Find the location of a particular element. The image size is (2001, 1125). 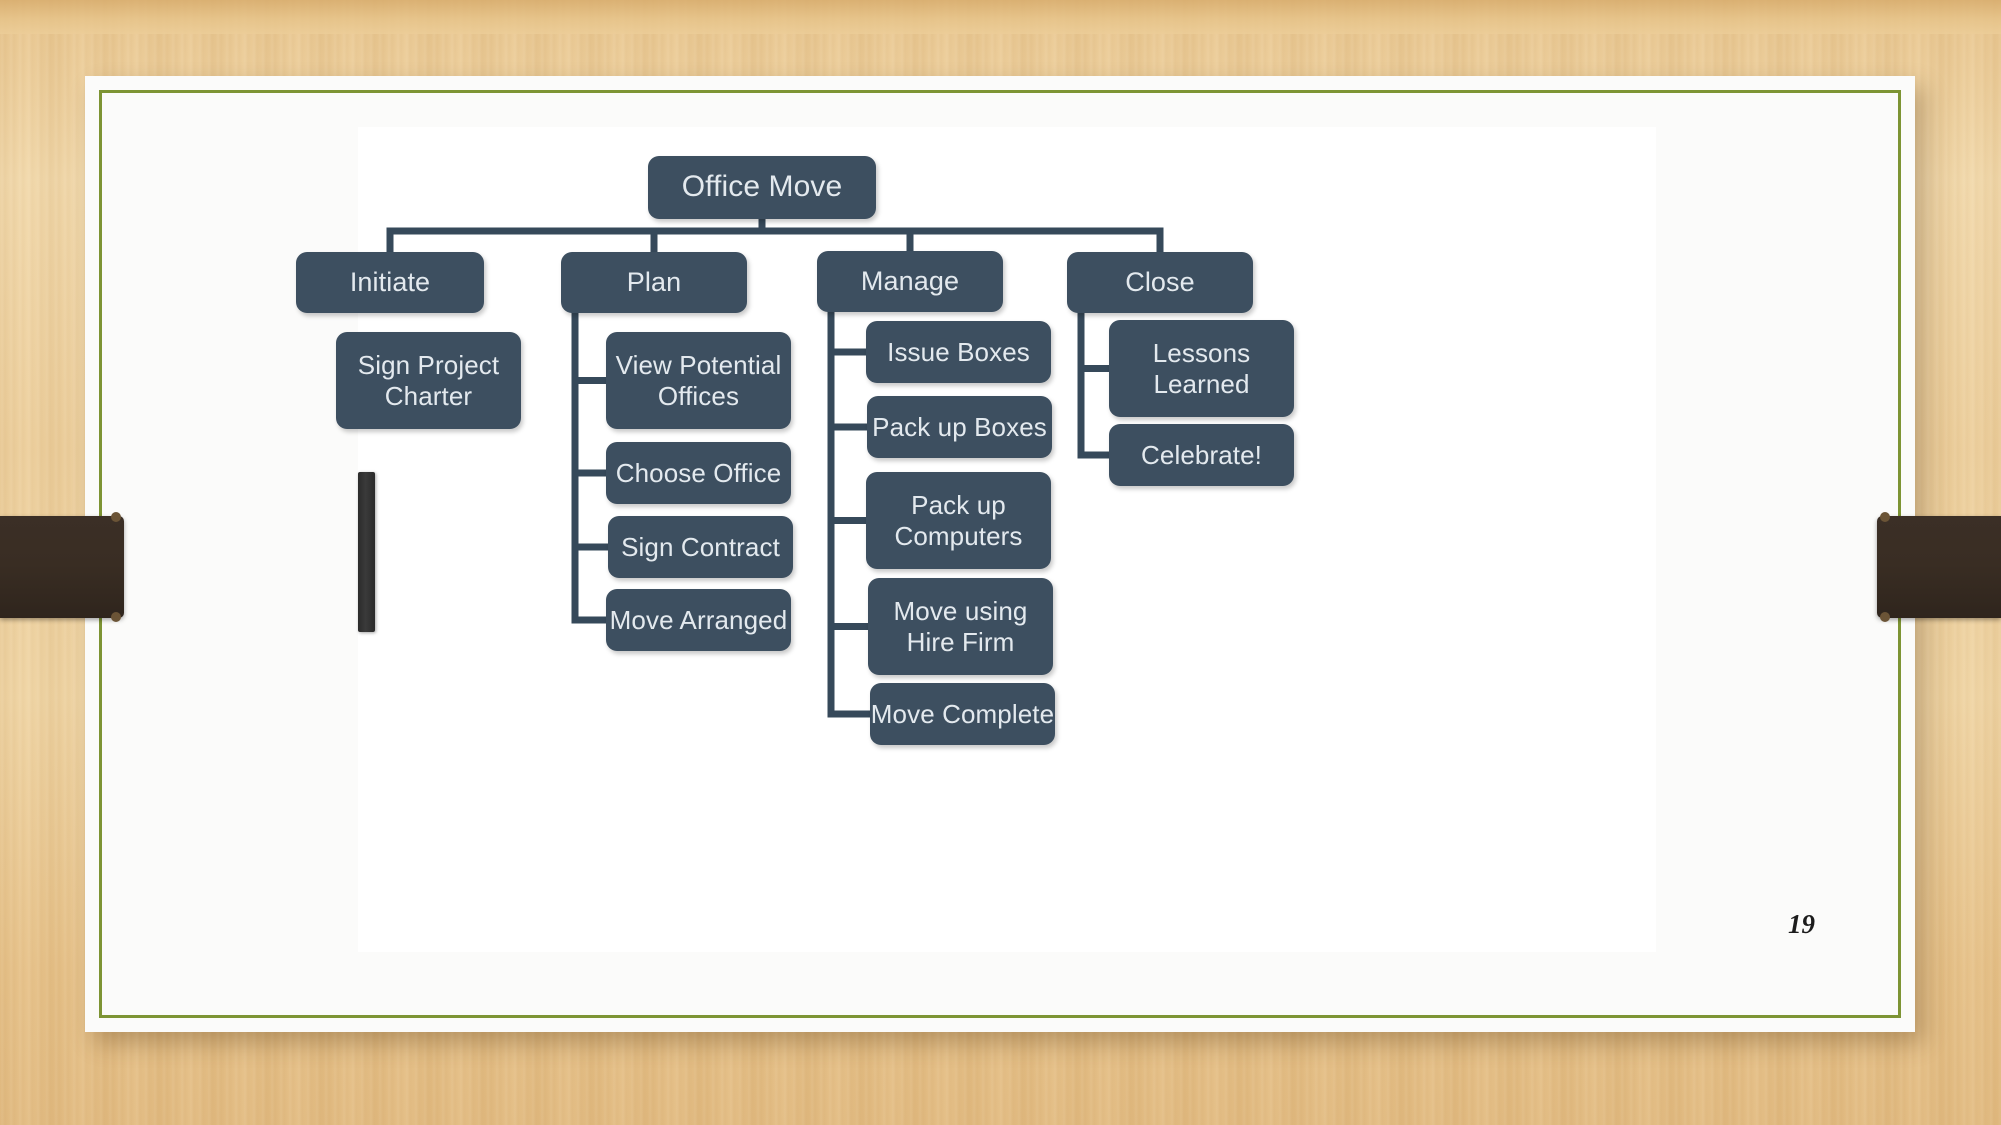

node-label: View Potential Offices is located at coordinates (698, 380).